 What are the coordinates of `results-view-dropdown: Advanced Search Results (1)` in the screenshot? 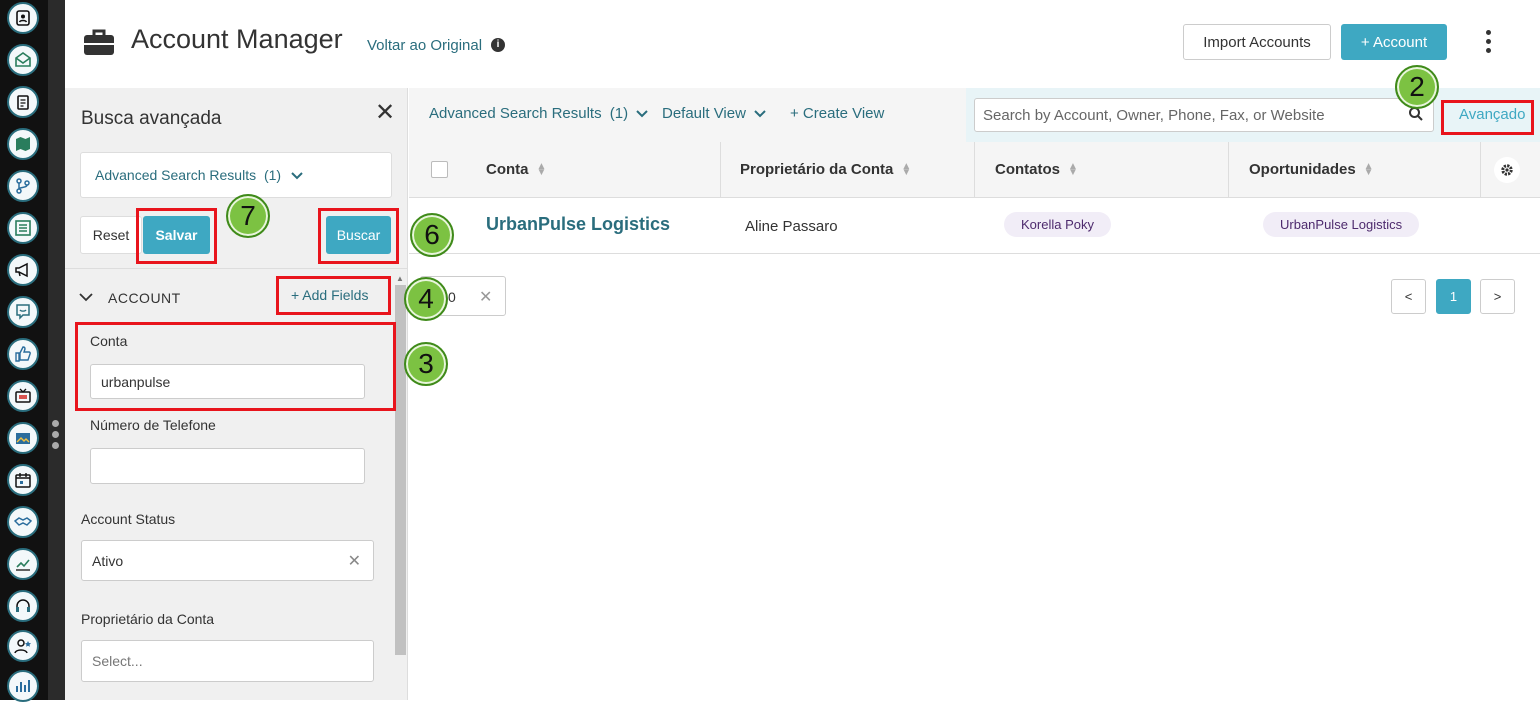 It's located at (539, 113).